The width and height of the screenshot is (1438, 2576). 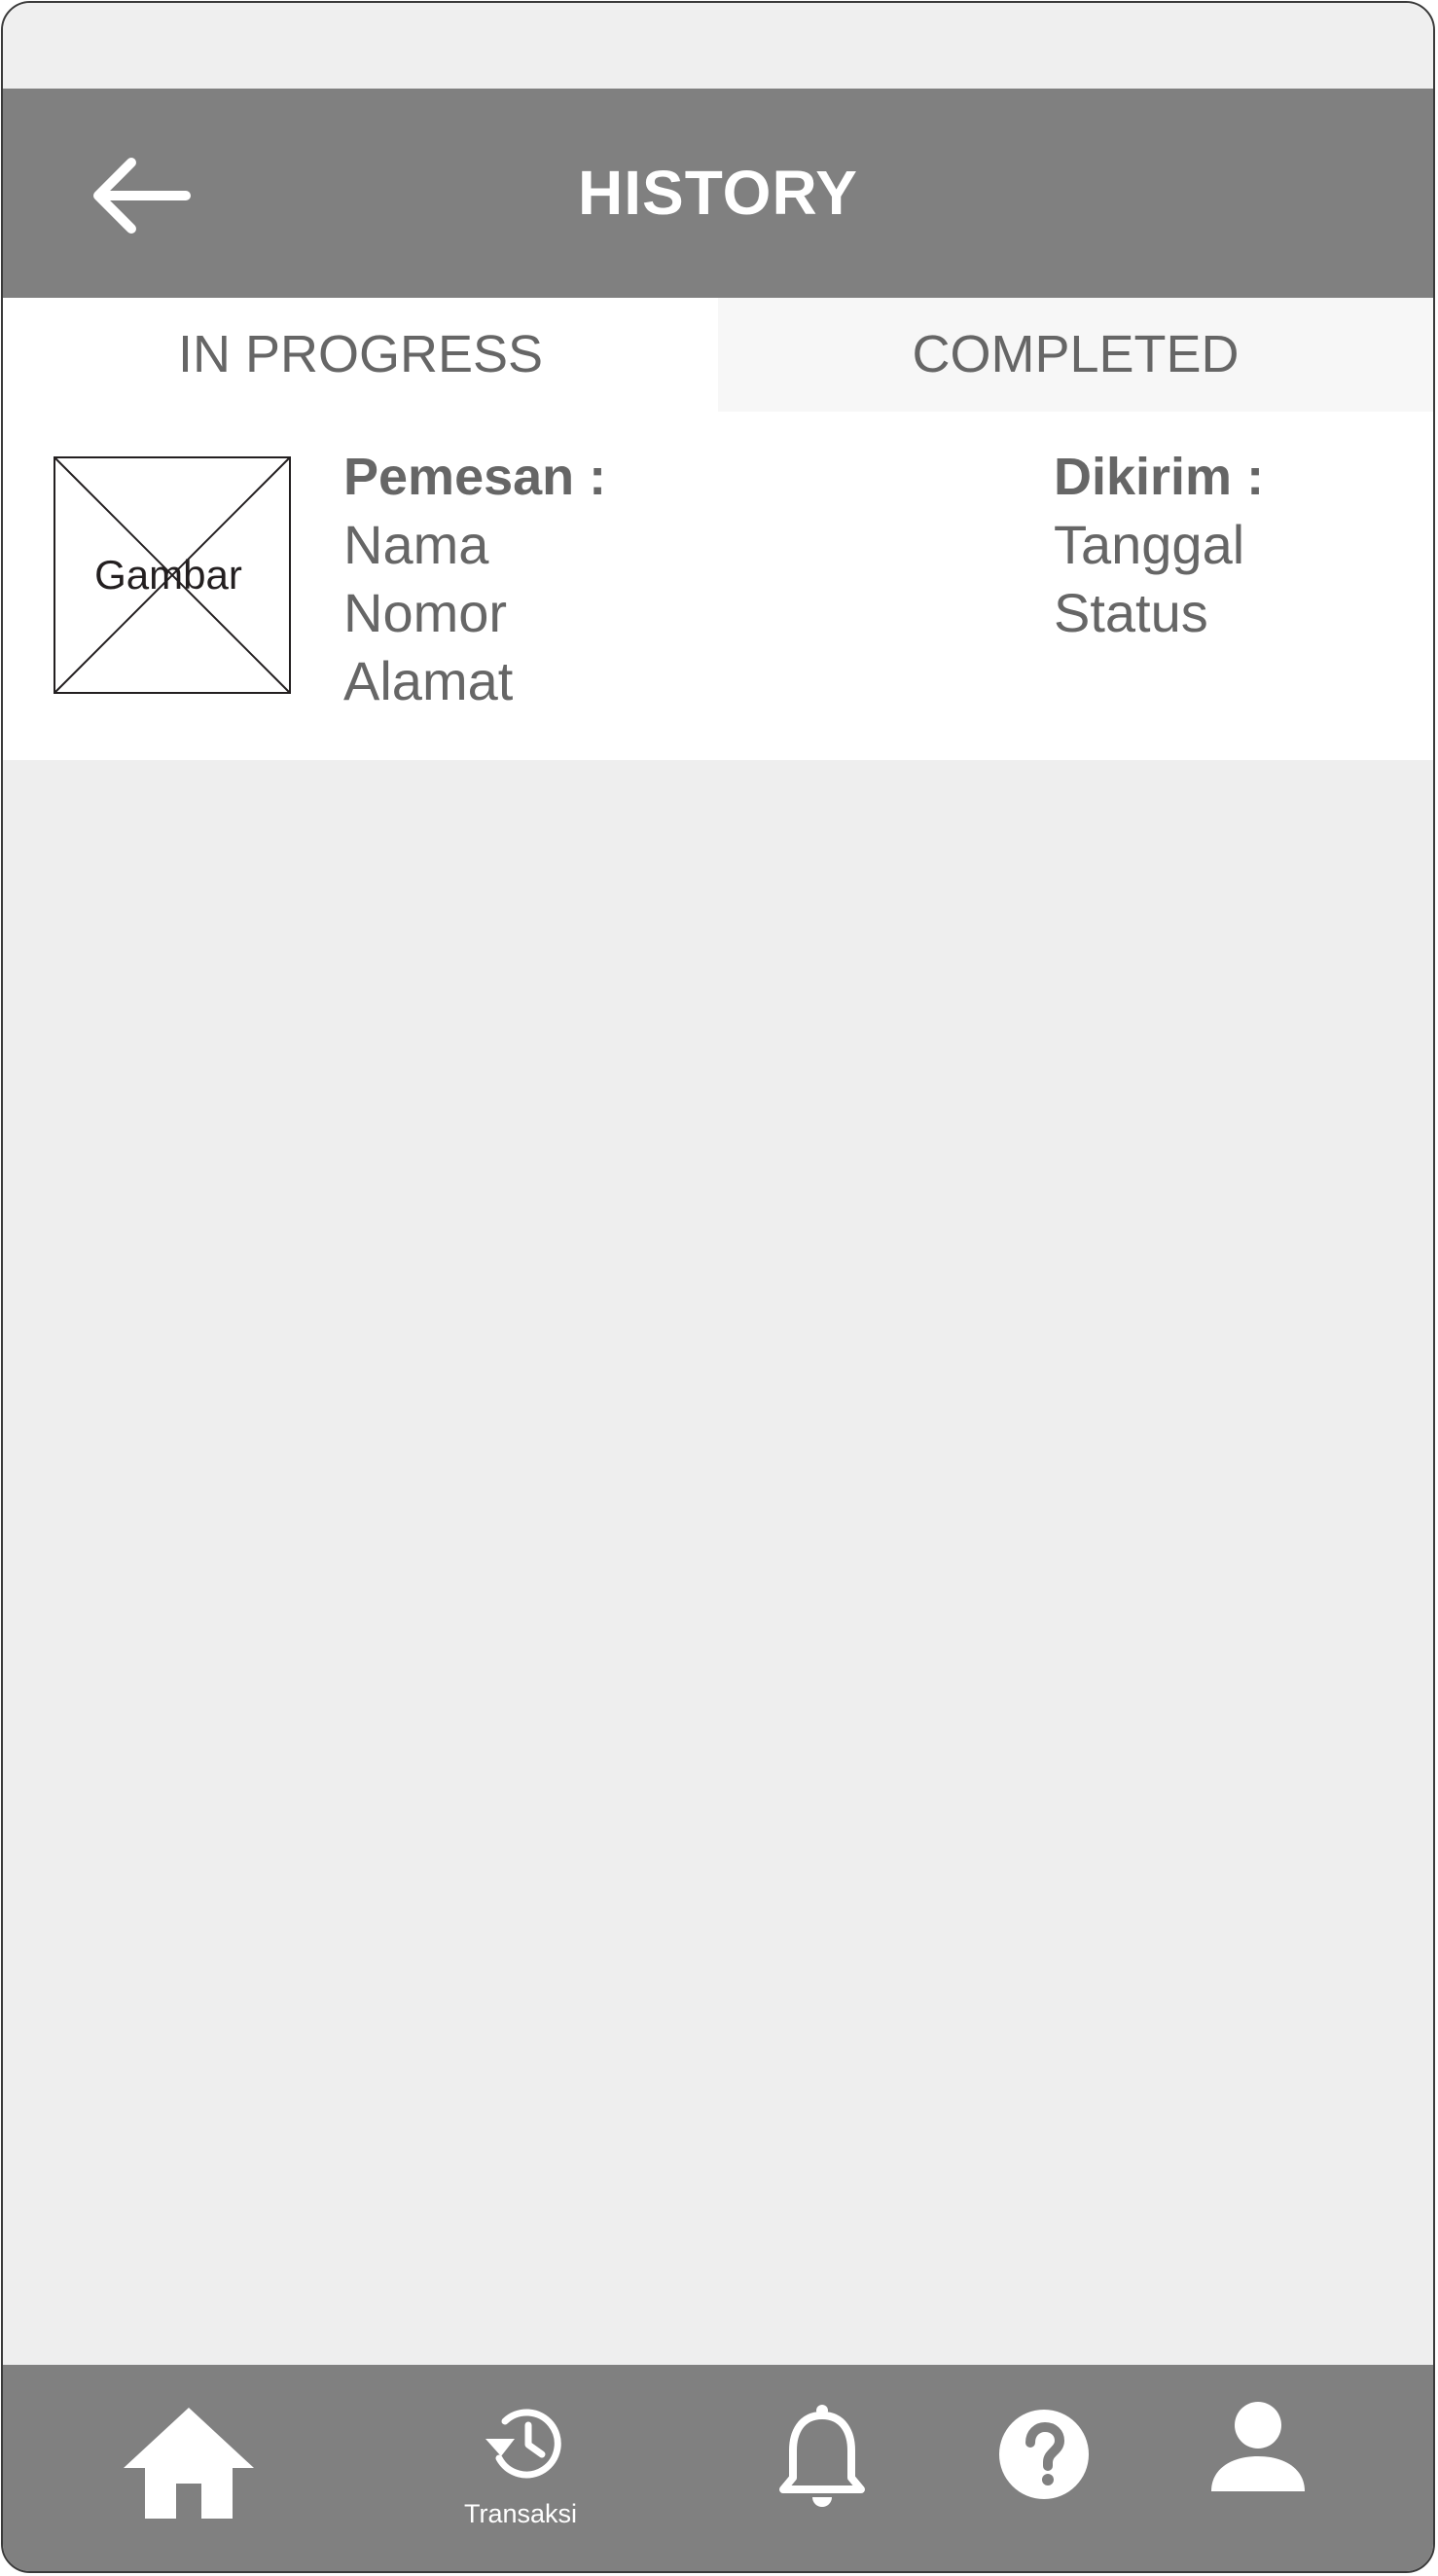 I want to click on back-button, so click(x=139, y=195).